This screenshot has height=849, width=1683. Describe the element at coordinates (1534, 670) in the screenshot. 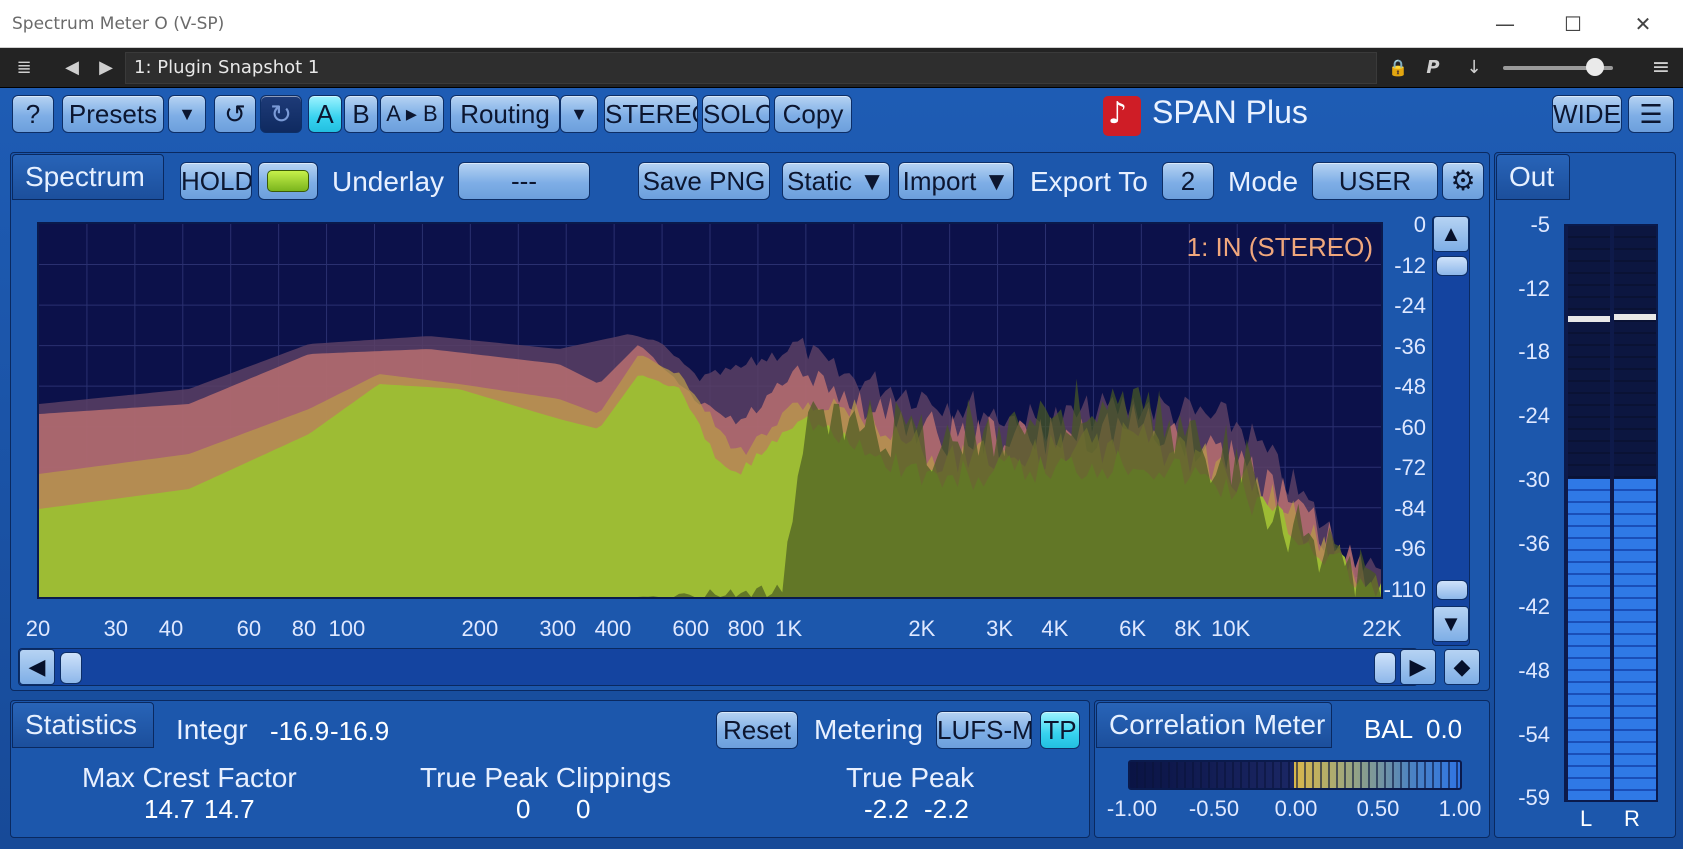

I see `output-meter-scale-label: -48` at that location.